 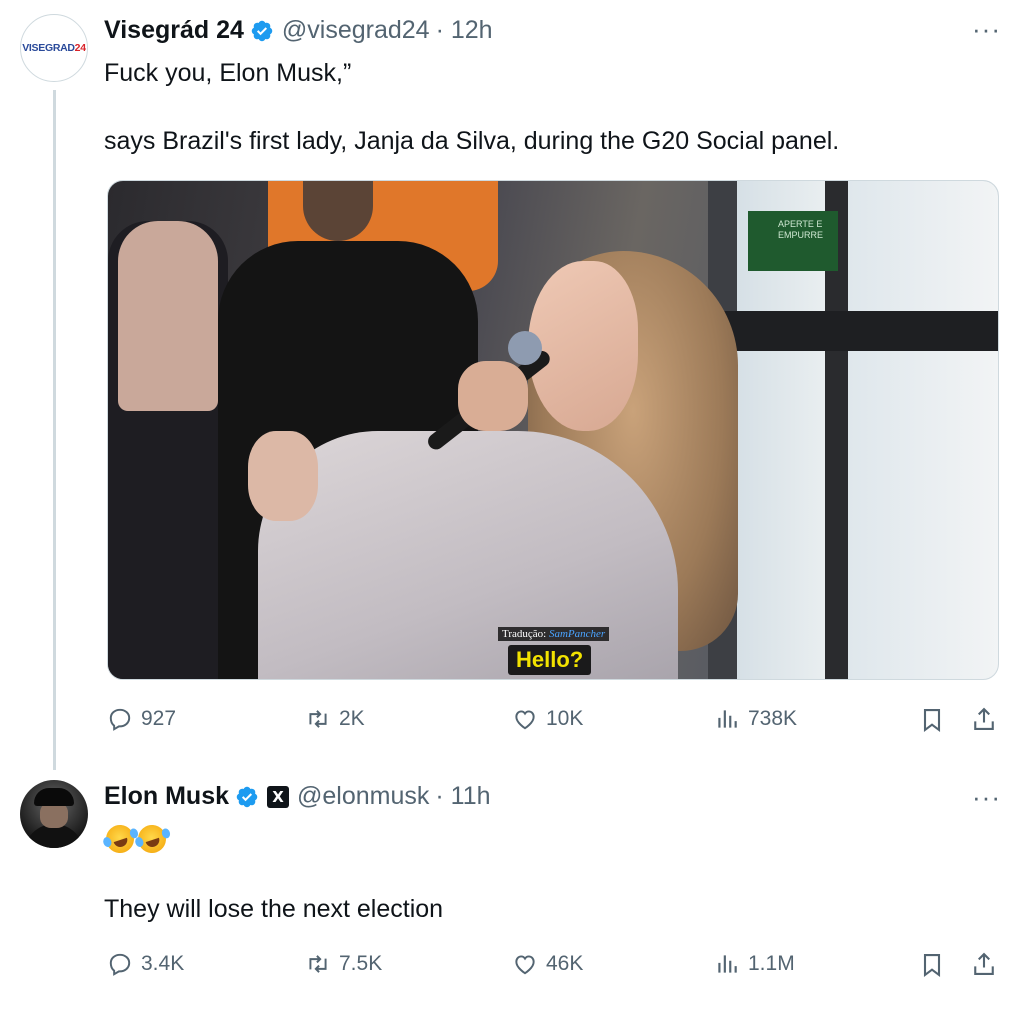 What do you see at coordinates (335, 719) in the screenshot?
I see `repost-button: 2K` at bounding box center [335, 719].